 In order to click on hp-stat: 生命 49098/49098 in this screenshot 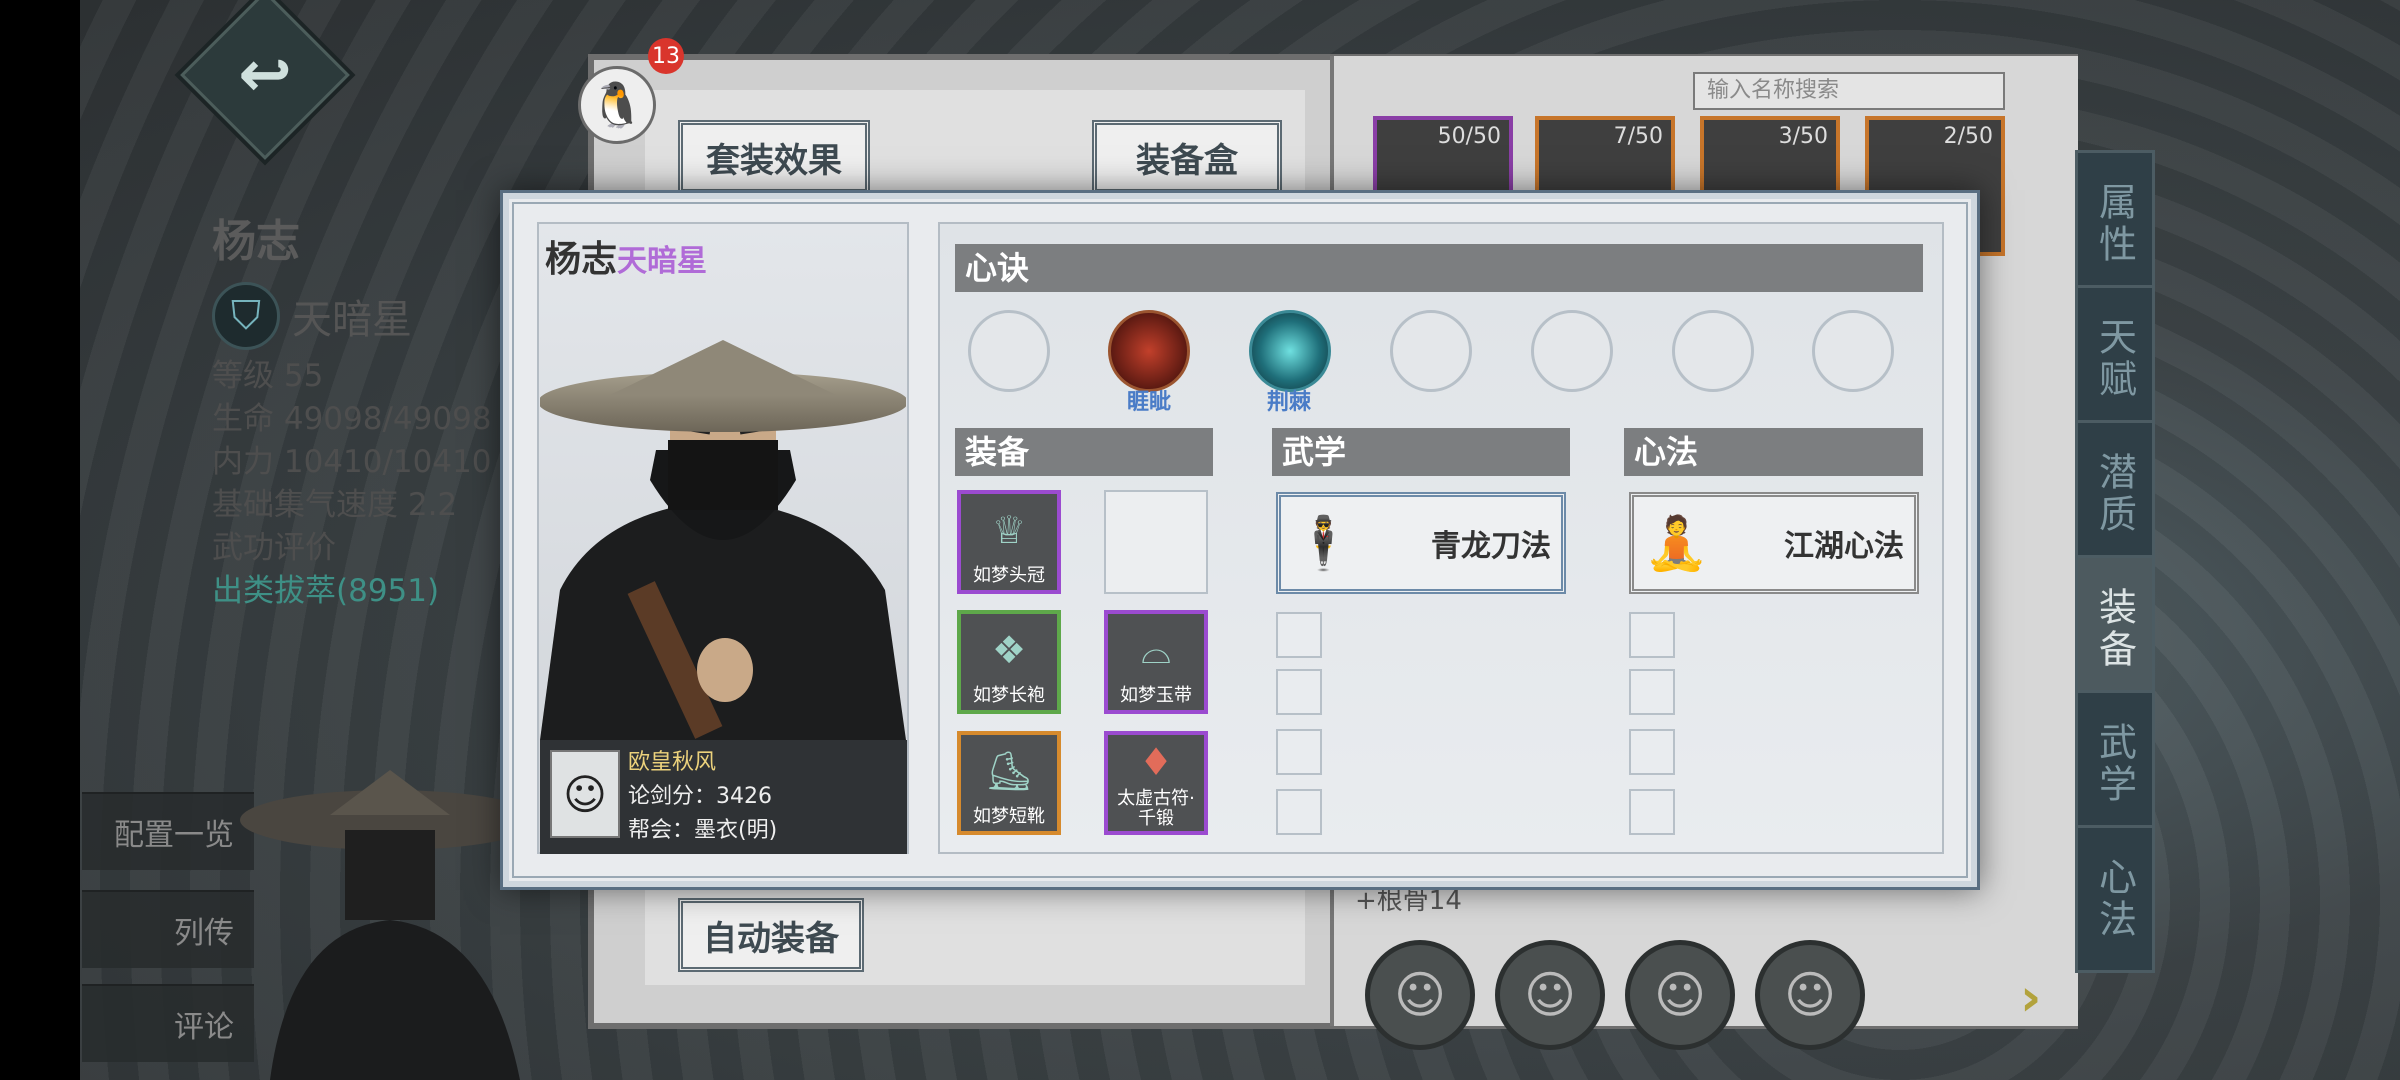, I will do `click(352, 419)`.